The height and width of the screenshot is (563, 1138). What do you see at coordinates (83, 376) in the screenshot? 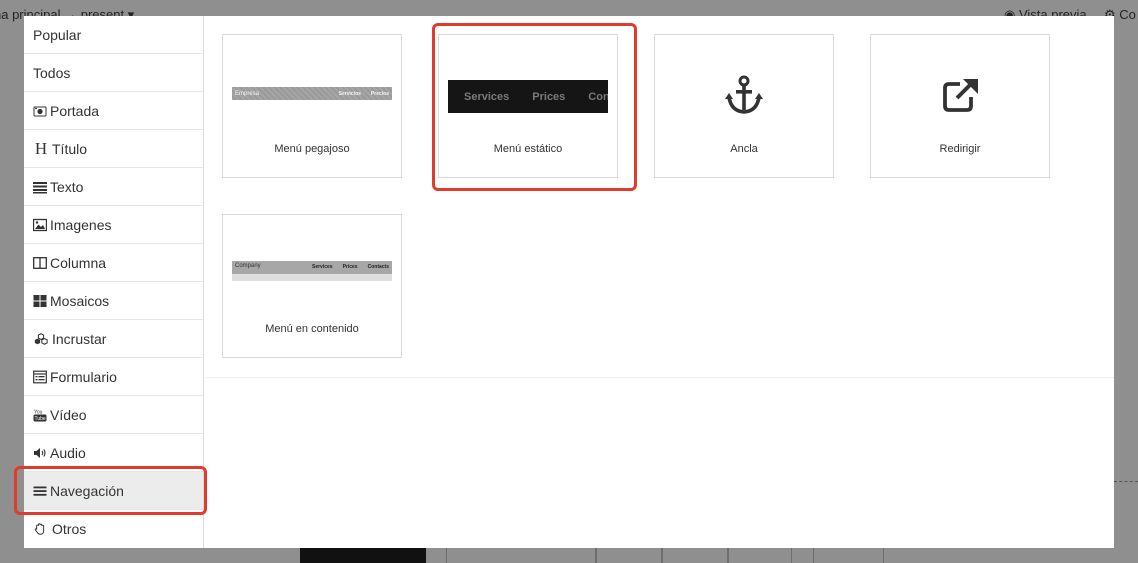
I see `sidebar-item-label: Formulario` at bounding box center [83, 376].